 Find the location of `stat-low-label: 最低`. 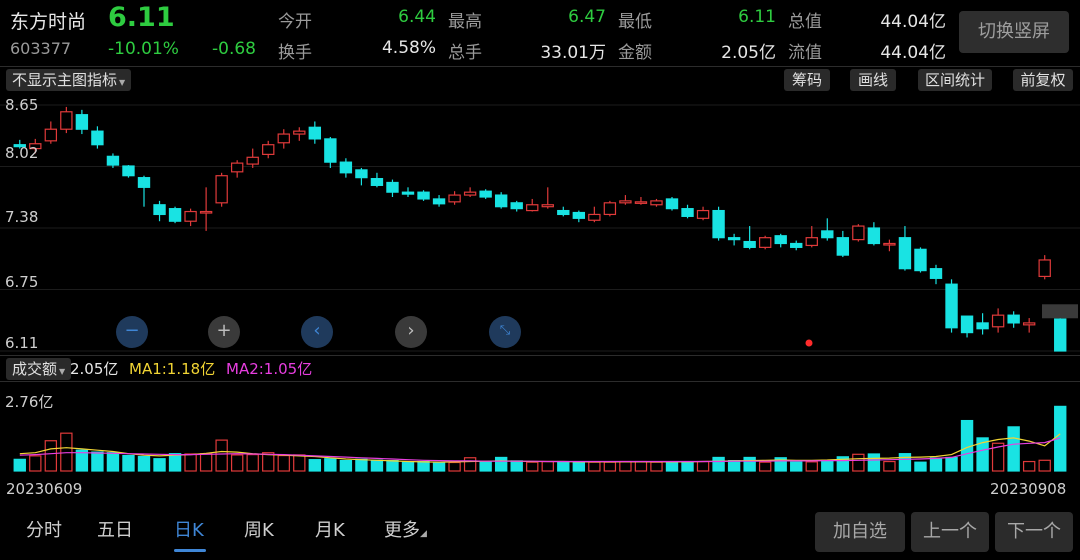

stat-low-label: 最低 is located at coordinates (635, 22).